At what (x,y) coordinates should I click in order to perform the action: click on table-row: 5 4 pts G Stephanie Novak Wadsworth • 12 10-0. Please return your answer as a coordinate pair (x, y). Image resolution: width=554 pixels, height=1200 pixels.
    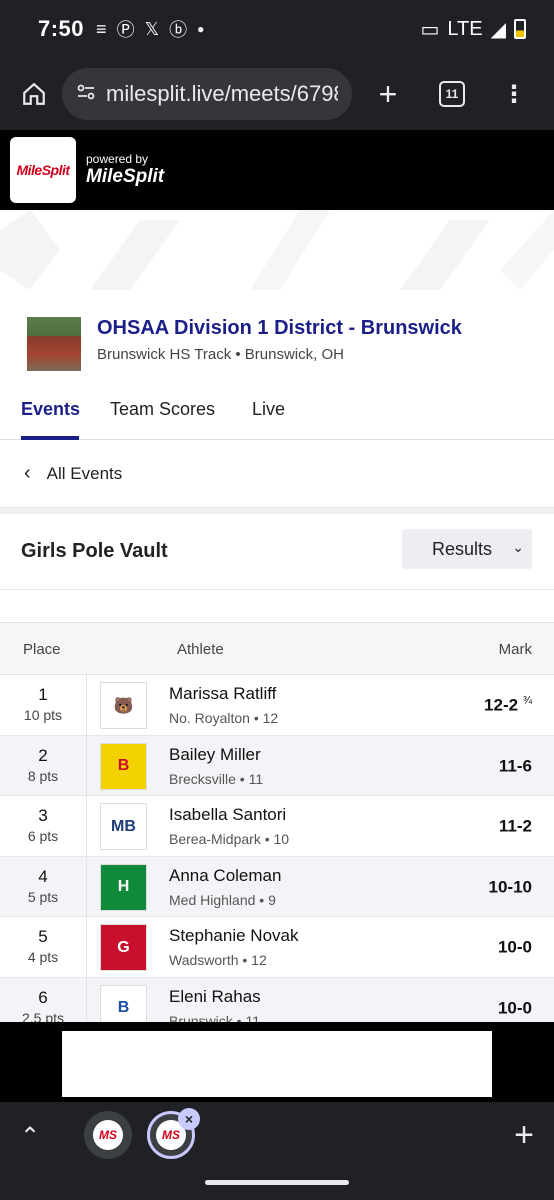
    Looking at the image, I should click on (277, 947).